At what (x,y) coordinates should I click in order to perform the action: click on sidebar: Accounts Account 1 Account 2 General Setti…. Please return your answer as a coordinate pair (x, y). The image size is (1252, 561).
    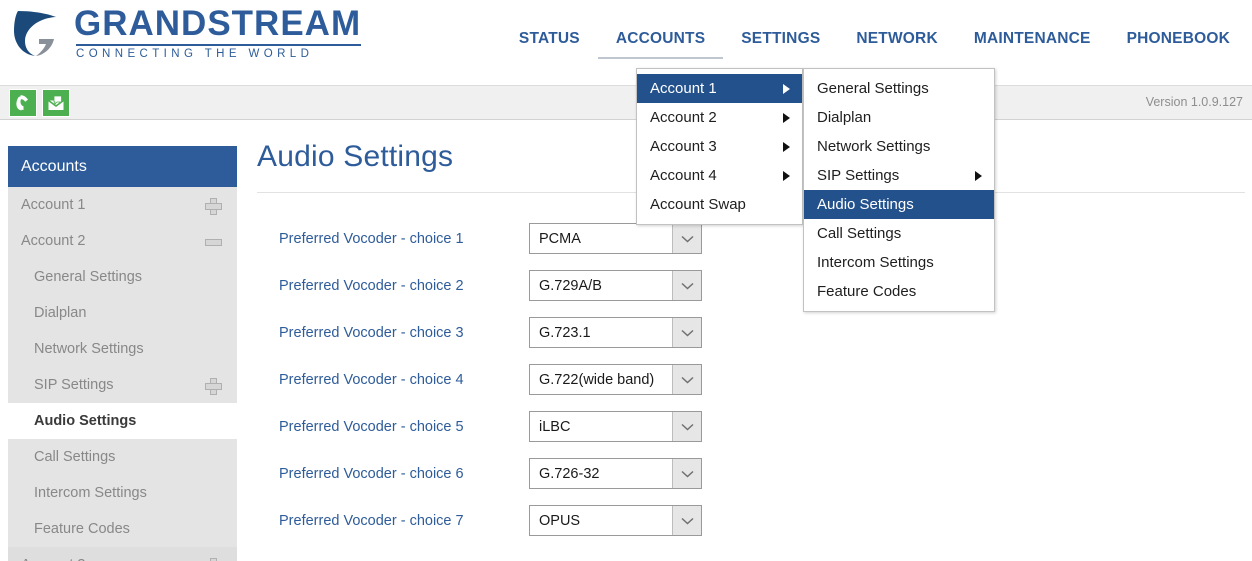
    Looking at the image, I should click on (122, 353).